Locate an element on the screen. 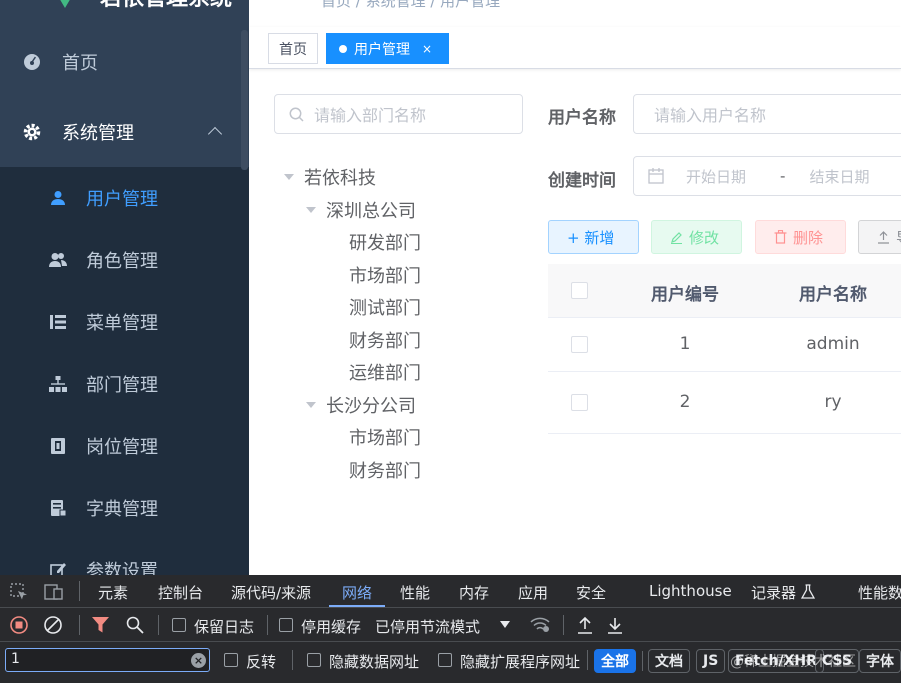 The width and height of the screenshot is (901, 683). dropdown-arrow-icon is located at coordinates (505, 624).